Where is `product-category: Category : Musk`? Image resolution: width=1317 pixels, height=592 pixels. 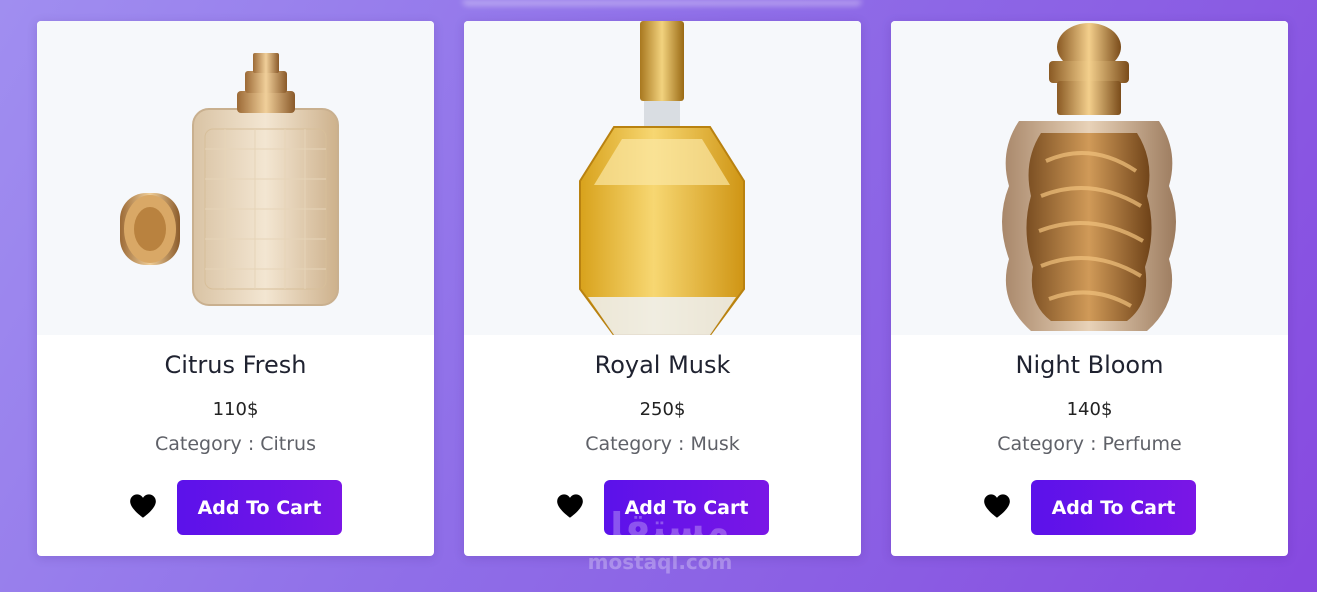
product-category: Category : Musk is located at coordinates (662, 444).